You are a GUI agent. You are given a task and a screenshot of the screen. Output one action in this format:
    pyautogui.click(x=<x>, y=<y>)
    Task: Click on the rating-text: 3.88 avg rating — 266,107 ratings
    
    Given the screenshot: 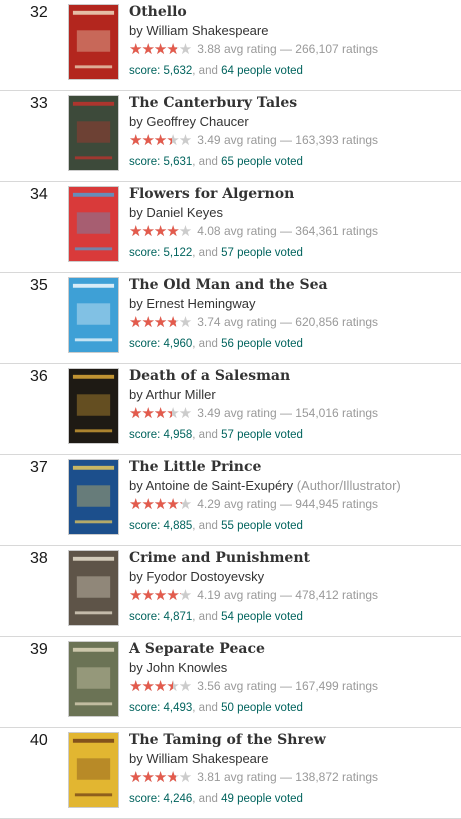 What is the action you would take?
    pyautogui.click(x=288, y=49)
    